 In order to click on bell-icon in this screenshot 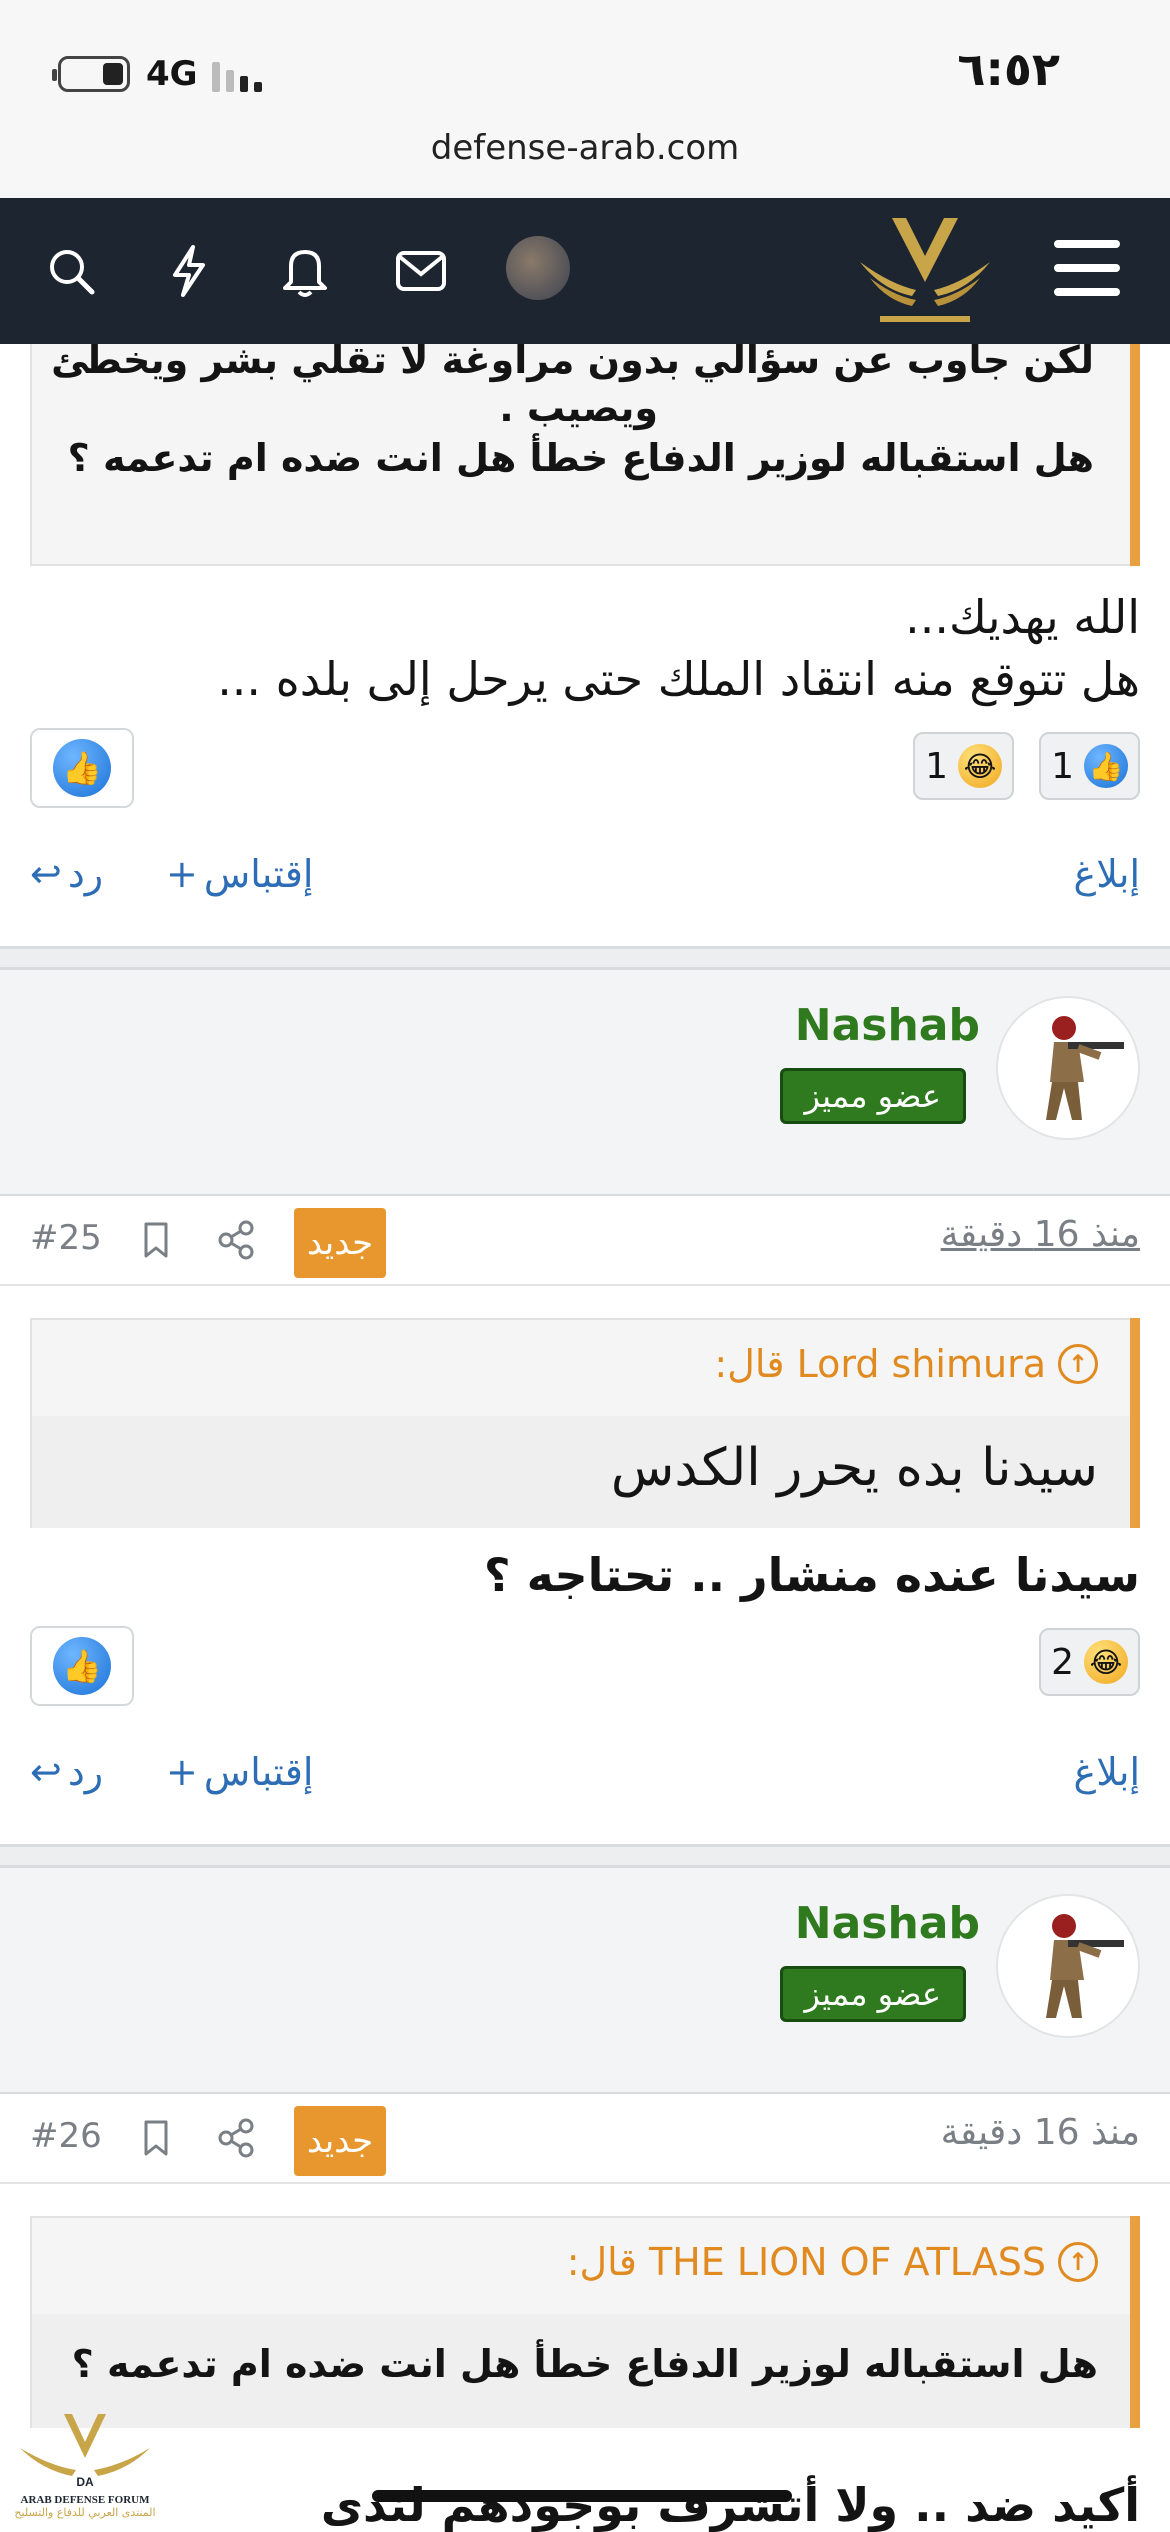, I will do `click(305, 271)`.